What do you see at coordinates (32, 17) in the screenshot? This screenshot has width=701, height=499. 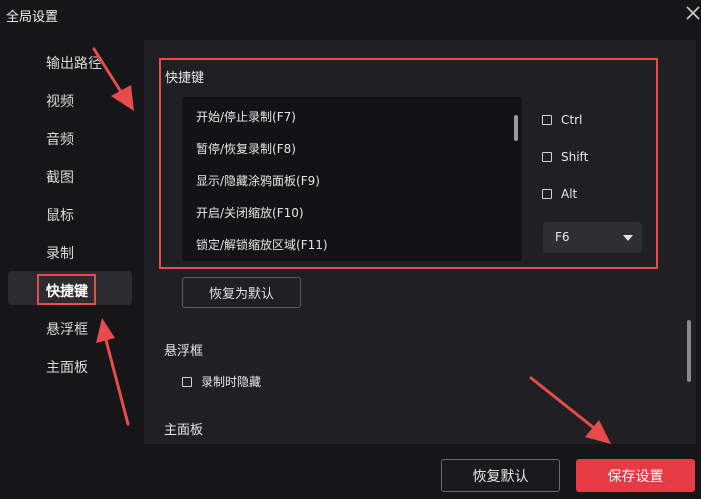 I see `window-title: 全局设置` at bounding box center [32, 17].